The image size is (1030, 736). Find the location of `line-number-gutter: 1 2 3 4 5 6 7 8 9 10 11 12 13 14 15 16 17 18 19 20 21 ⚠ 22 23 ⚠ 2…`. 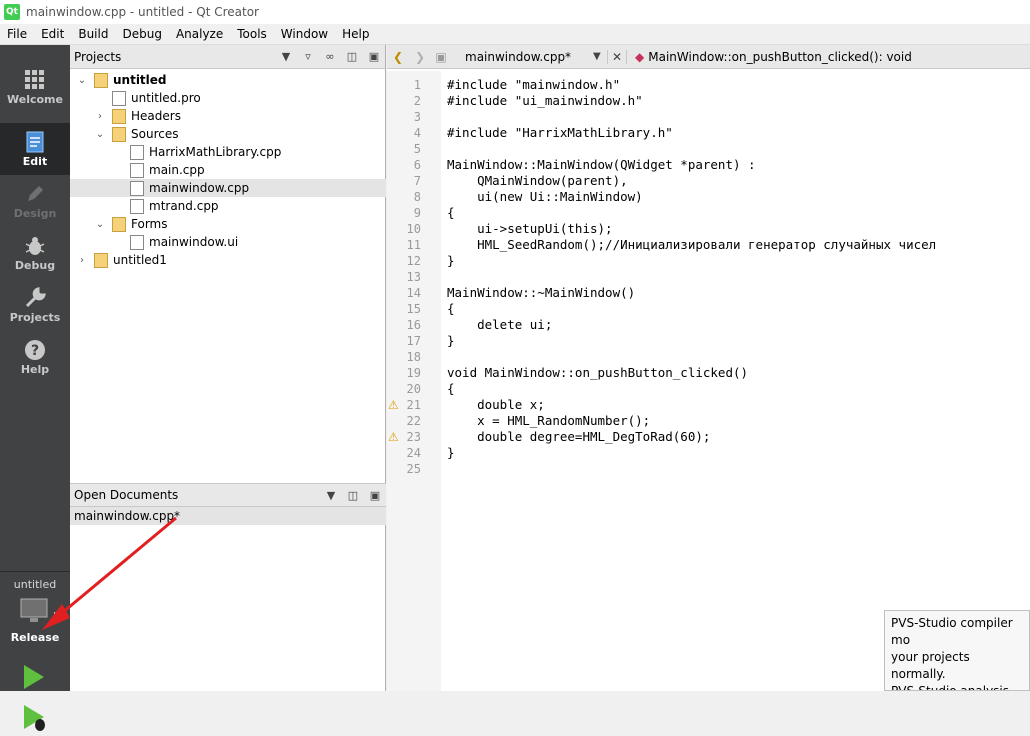

line-number-gutter: 1 2 3 4 5 6 7 8 9 10 11 12 13 14 15 16 17 18 19 20 21 ⚠ 22 23 ⚠ 2… is located at coordinates (414, 381).